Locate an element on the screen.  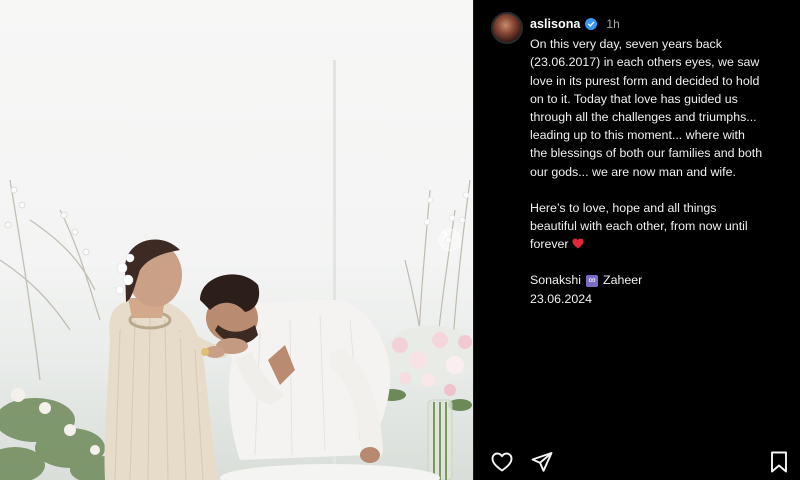
red-heart-emoji is located at coordinates (578, 244).